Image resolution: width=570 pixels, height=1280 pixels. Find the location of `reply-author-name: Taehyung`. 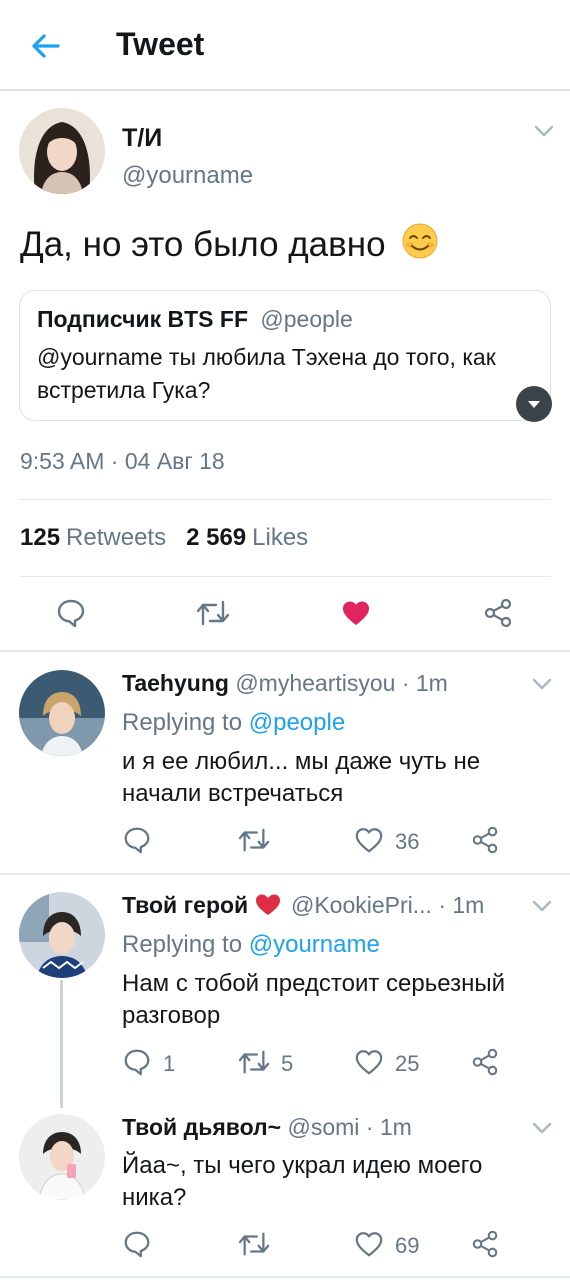

reply-author-name: Taehyung is located at coordinates (175, 683).